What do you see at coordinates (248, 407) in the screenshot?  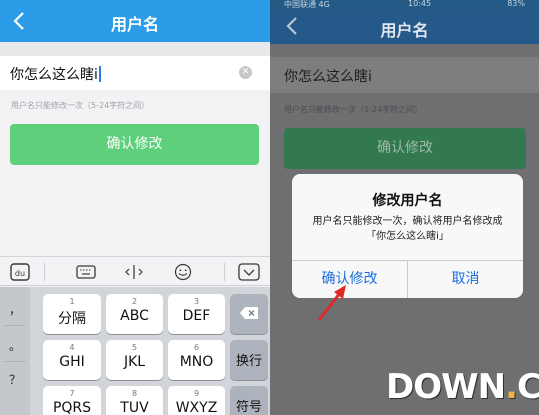 I see `key-label: 符号` at bounding box center [248, 407].